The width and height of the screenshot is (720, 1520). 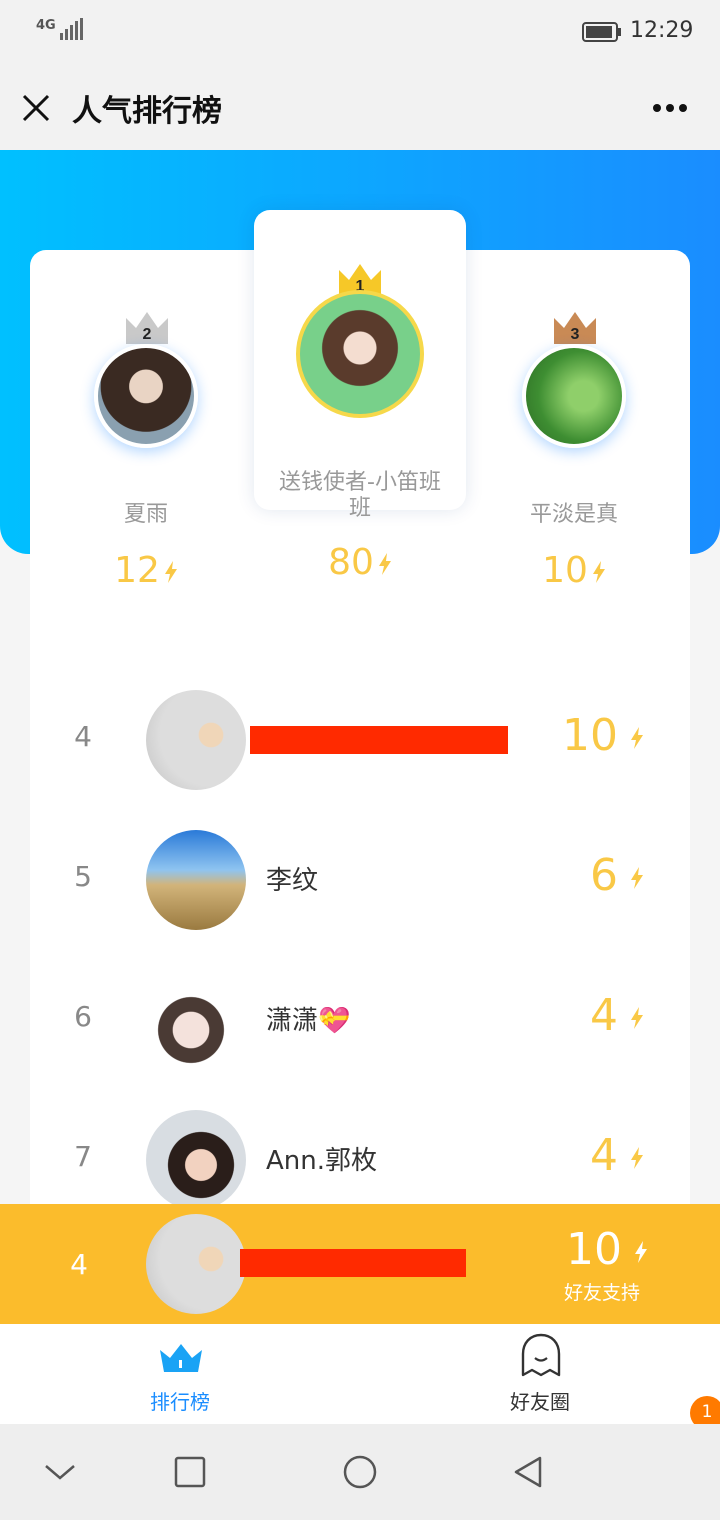 What do you see at coordinates (180, 1402) in the screenshot?
I see `tab-label: 排行榜` at bounding box center [180, 1402].